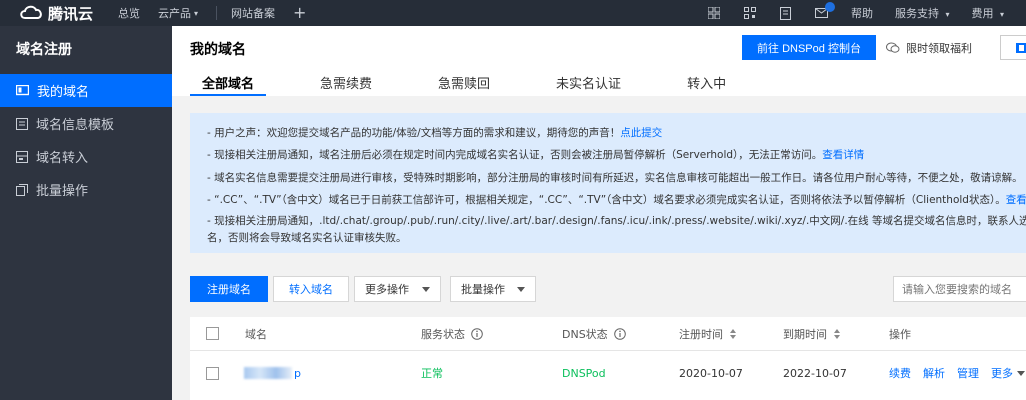  What do you see at coordinates (22, 89) in the screenshot?
I see `monitor-icon` at bounding box center [22, 89].